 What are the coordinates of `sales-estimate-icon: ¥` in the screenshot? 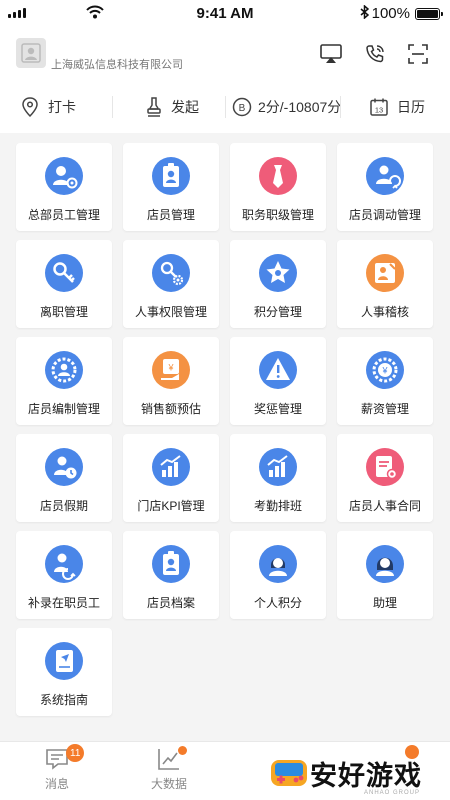 It's located at (171, 370).